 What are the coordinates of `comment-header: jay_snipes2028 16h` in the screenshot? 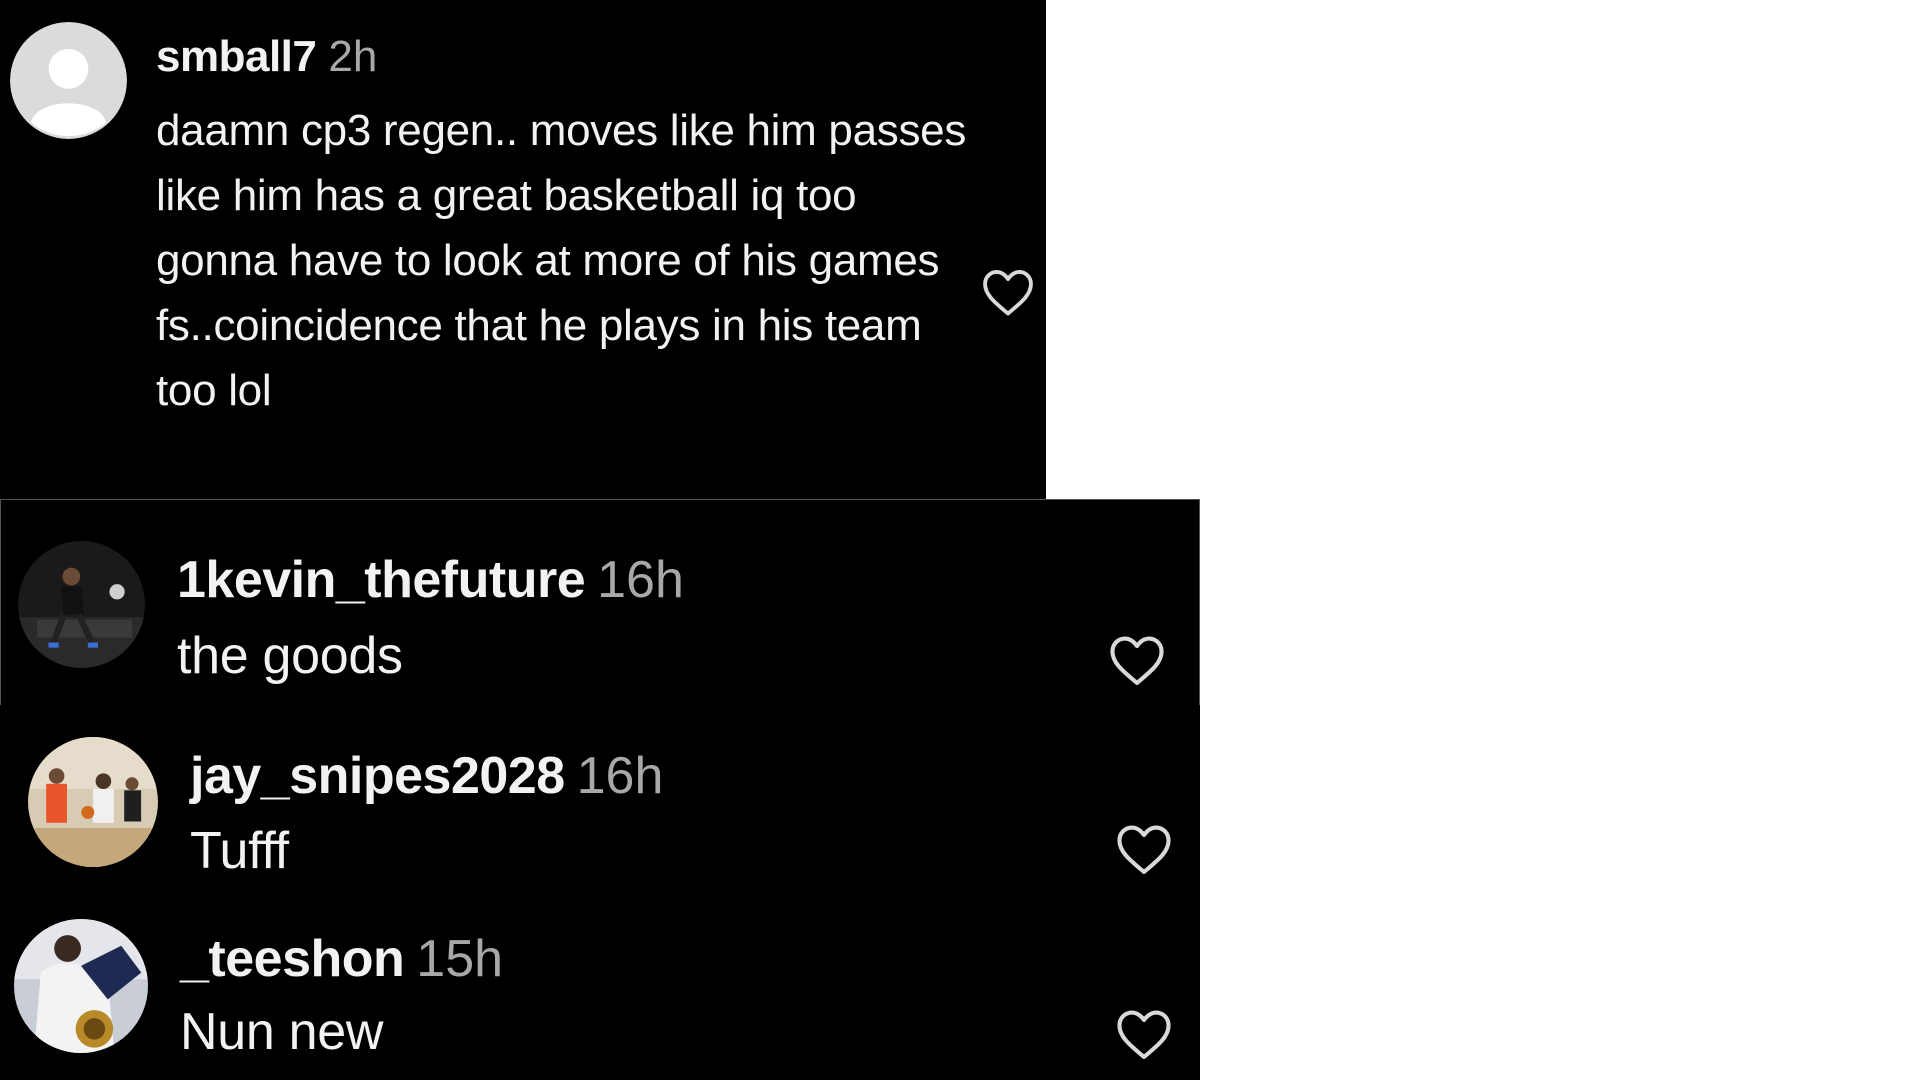 It's located at (426, 776).